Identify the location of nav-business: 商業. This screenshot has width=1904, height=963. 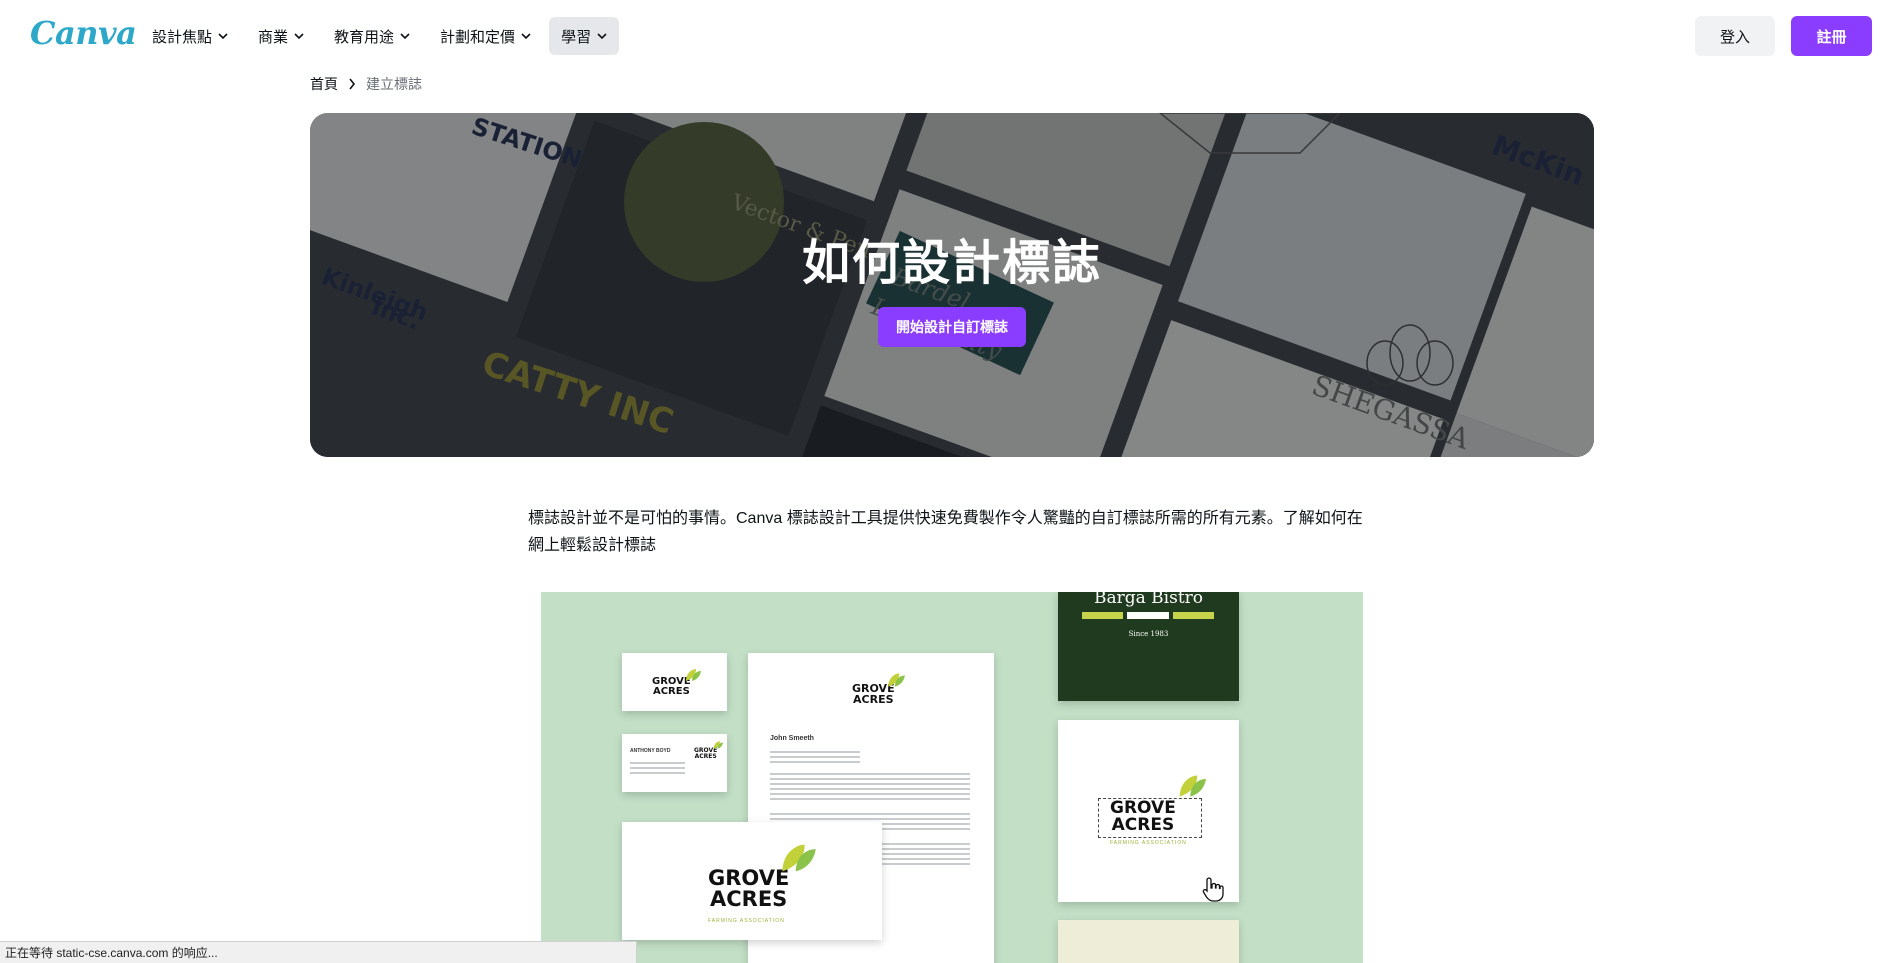
(281, 36).